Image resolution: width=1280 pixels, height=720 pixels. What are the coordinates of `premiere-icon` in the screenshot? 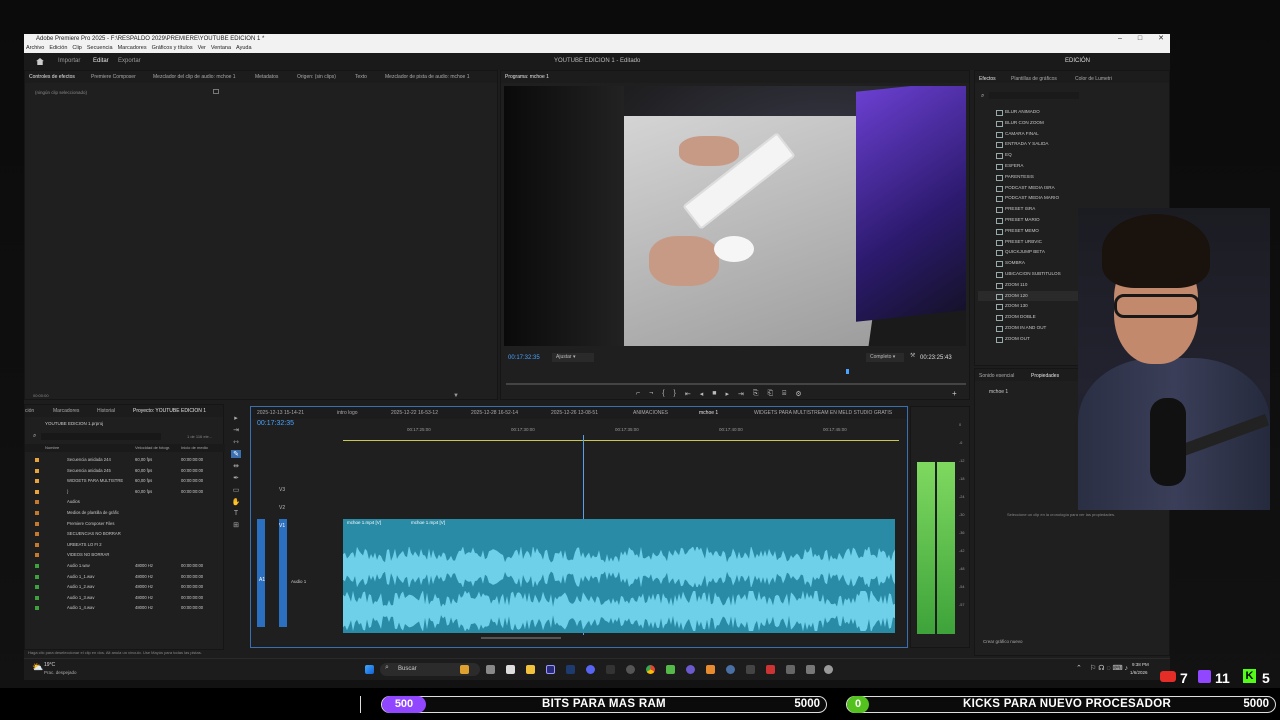 It's located at (550, 669).